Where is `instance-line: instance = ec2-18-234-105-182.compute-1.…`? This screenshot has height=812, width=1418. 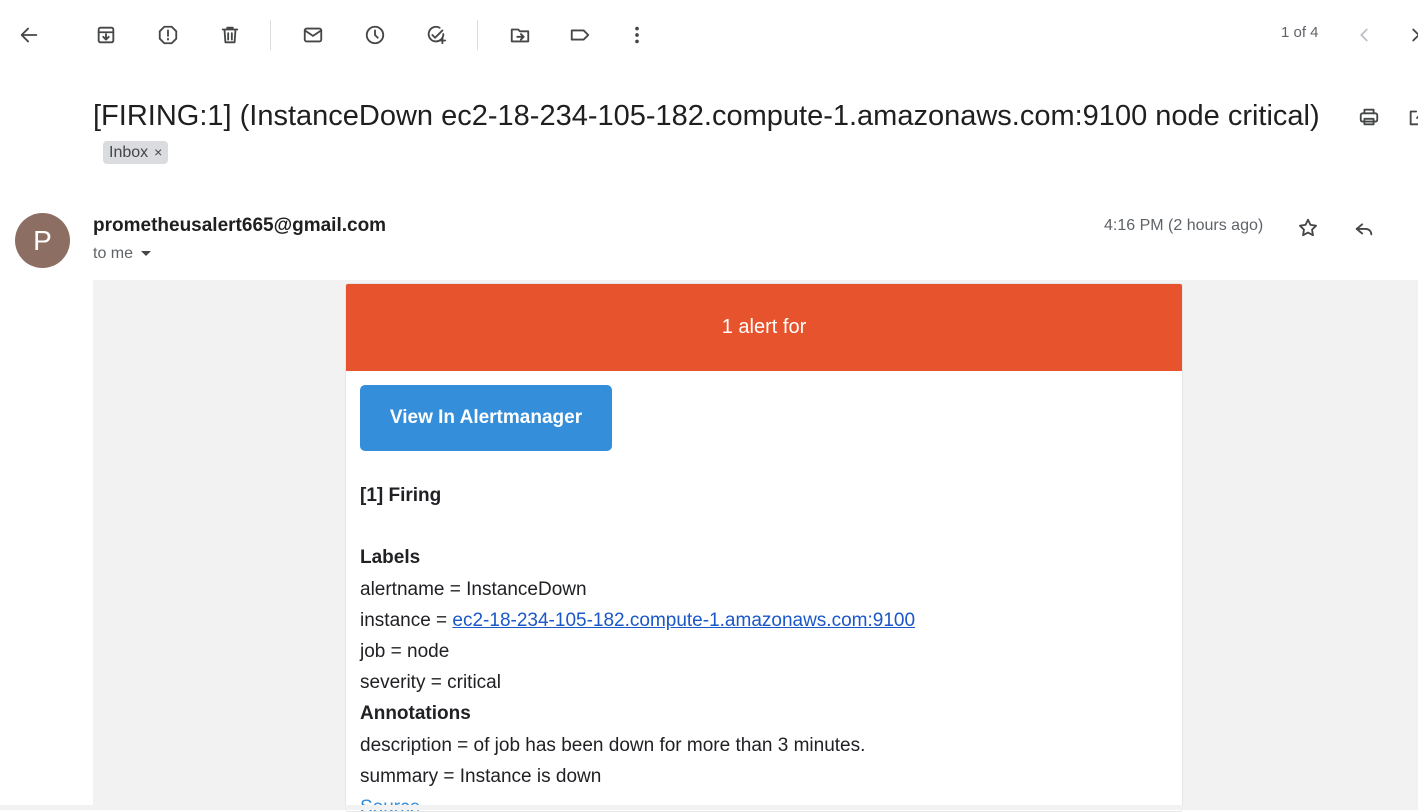
instance-line: instance = ec2-18-234-105-182.compute-1.… is located at coordinates (637, 620).